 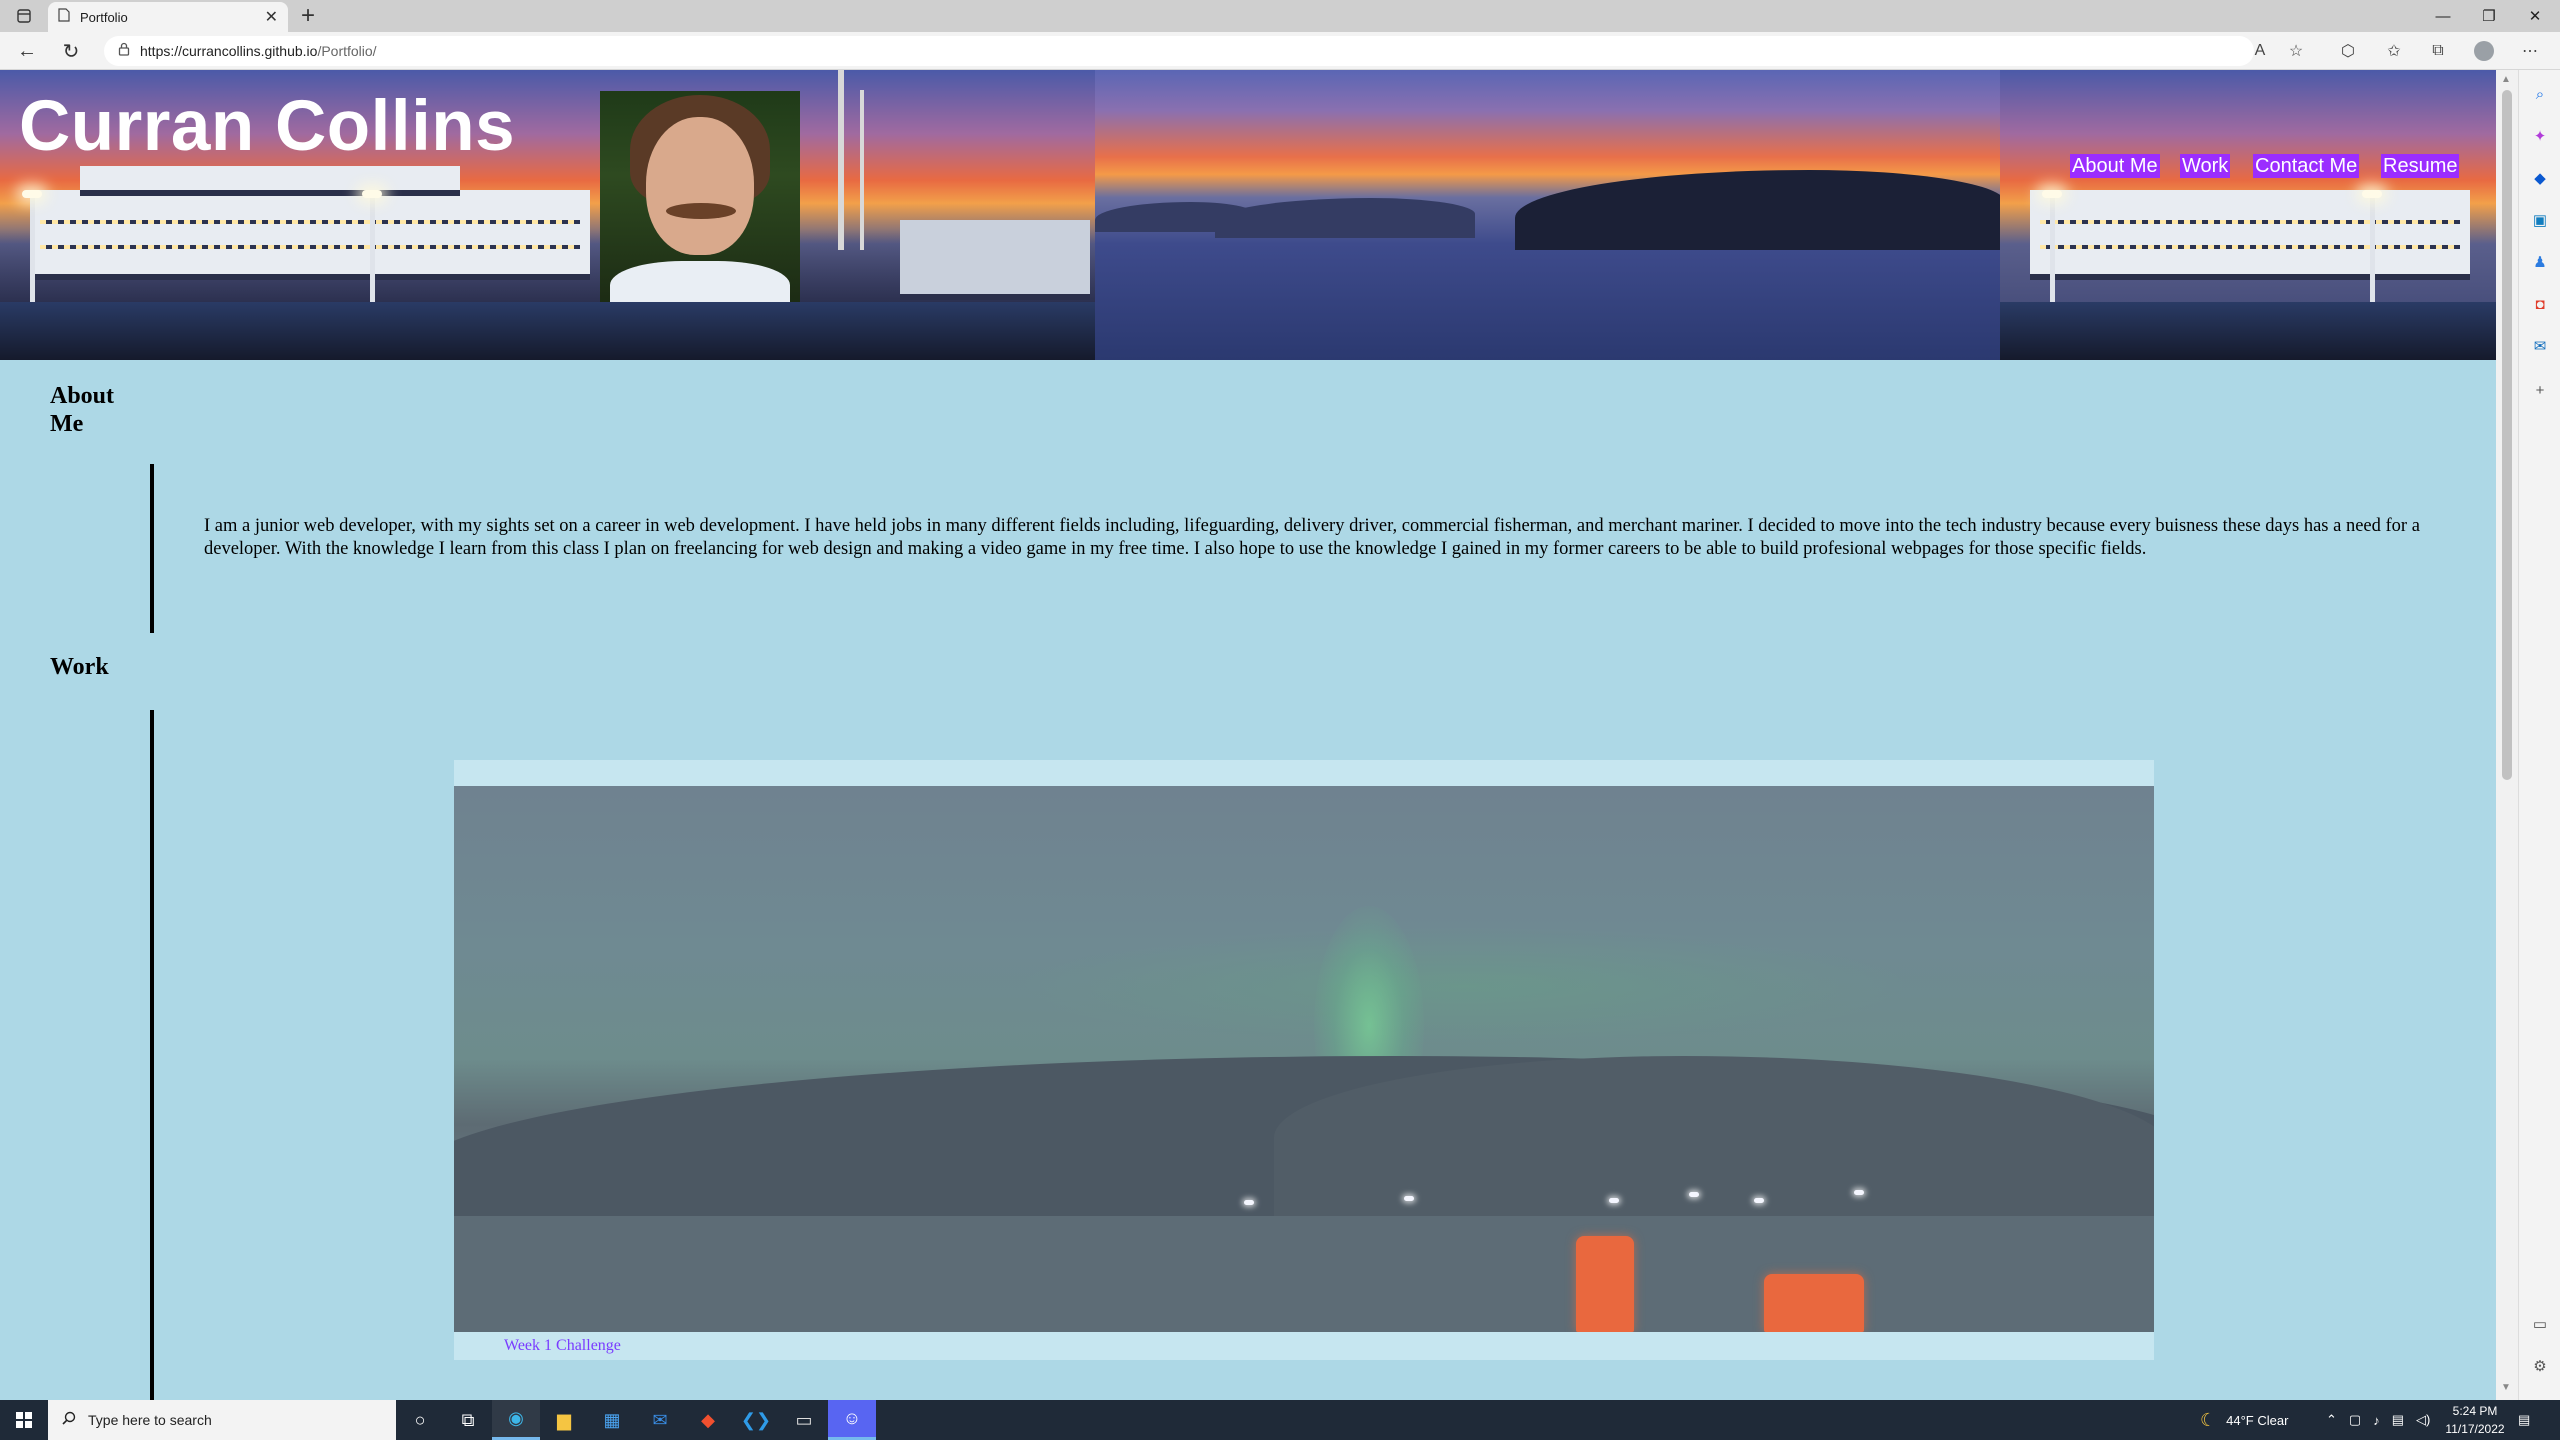 What do you see at coordinates (516, 1420) in the screenshot?
I see `edge-icon: ◉` at bounding box center [516, 1420].